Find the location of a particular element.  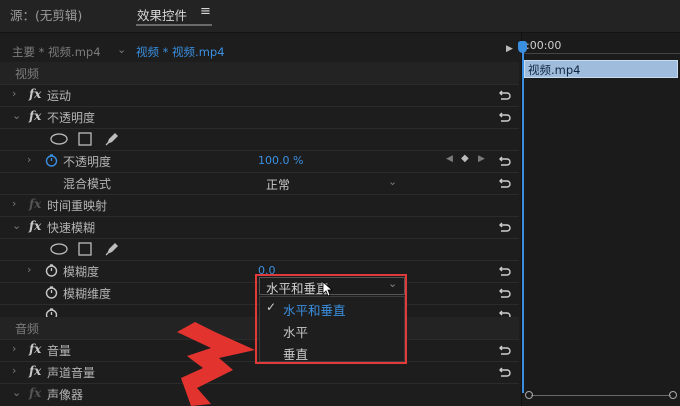

effect-row-motion: › fx 运动 is located at coordinates (259, 95).